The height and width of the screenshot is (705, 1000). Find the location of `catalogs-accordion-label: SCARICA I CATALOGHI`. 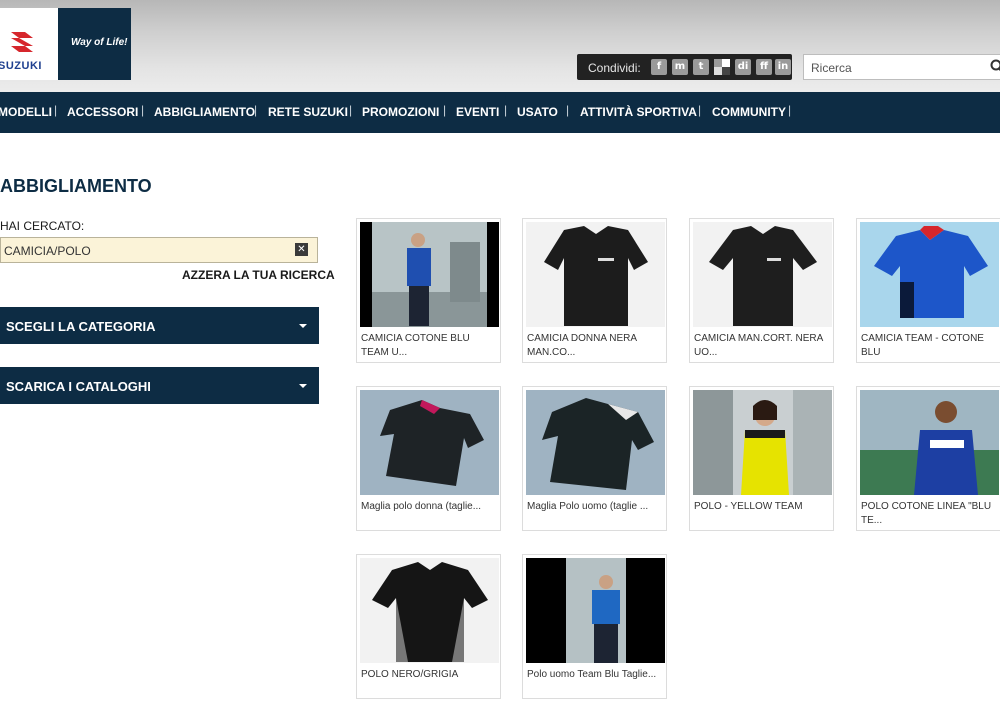

catalogs-accordion-label: SCARICA I CATALOGHI is located at coordinates (78, 386).